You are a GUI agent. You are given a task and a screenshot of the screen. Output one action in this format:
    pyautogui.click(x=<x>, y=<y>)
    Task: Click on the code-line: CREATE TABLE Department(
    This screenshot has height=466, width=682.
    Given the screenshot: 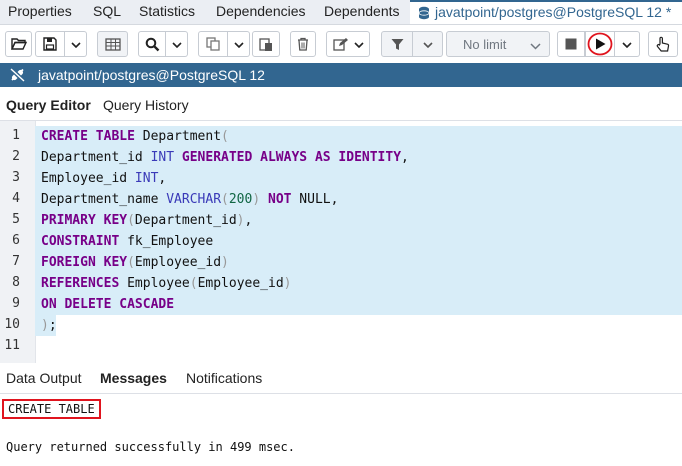 What is the action you would take?
    pyautogui.click(x=358, y=136)
    